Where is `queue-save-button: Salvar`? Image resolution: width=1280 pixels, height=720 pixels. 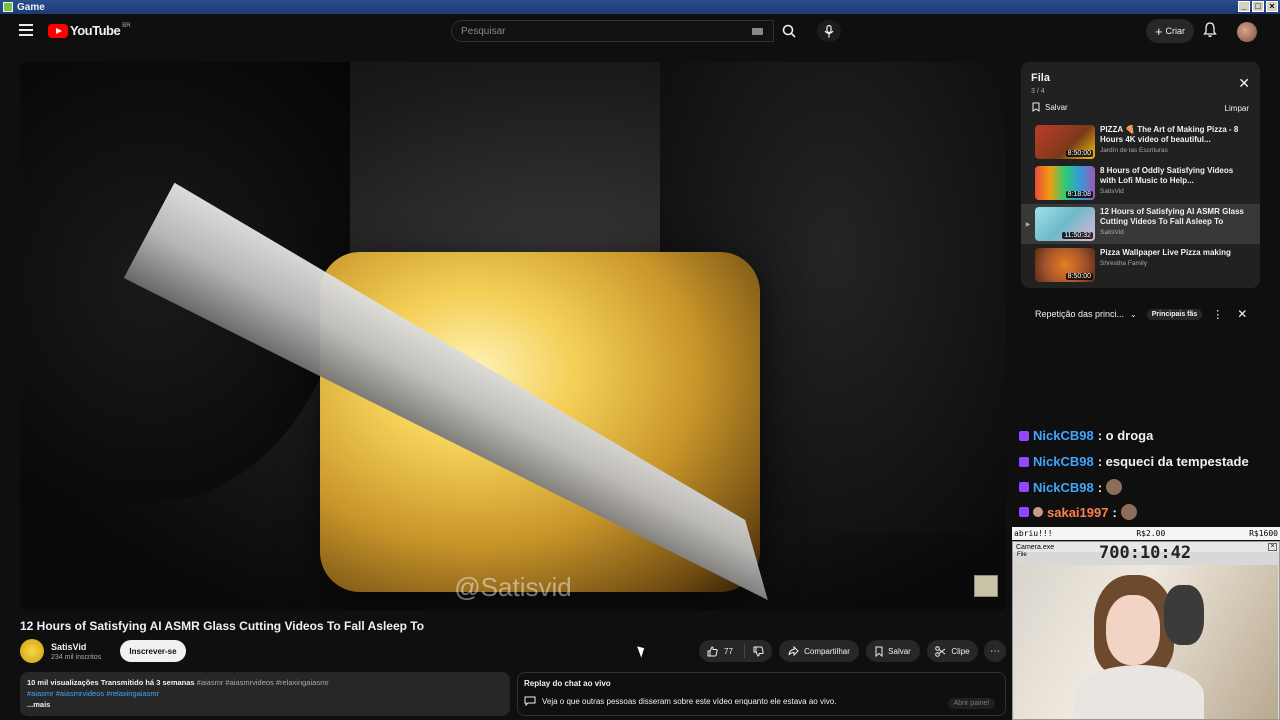 queue-save-button: Salvar is located at coordinates (1050, 107).